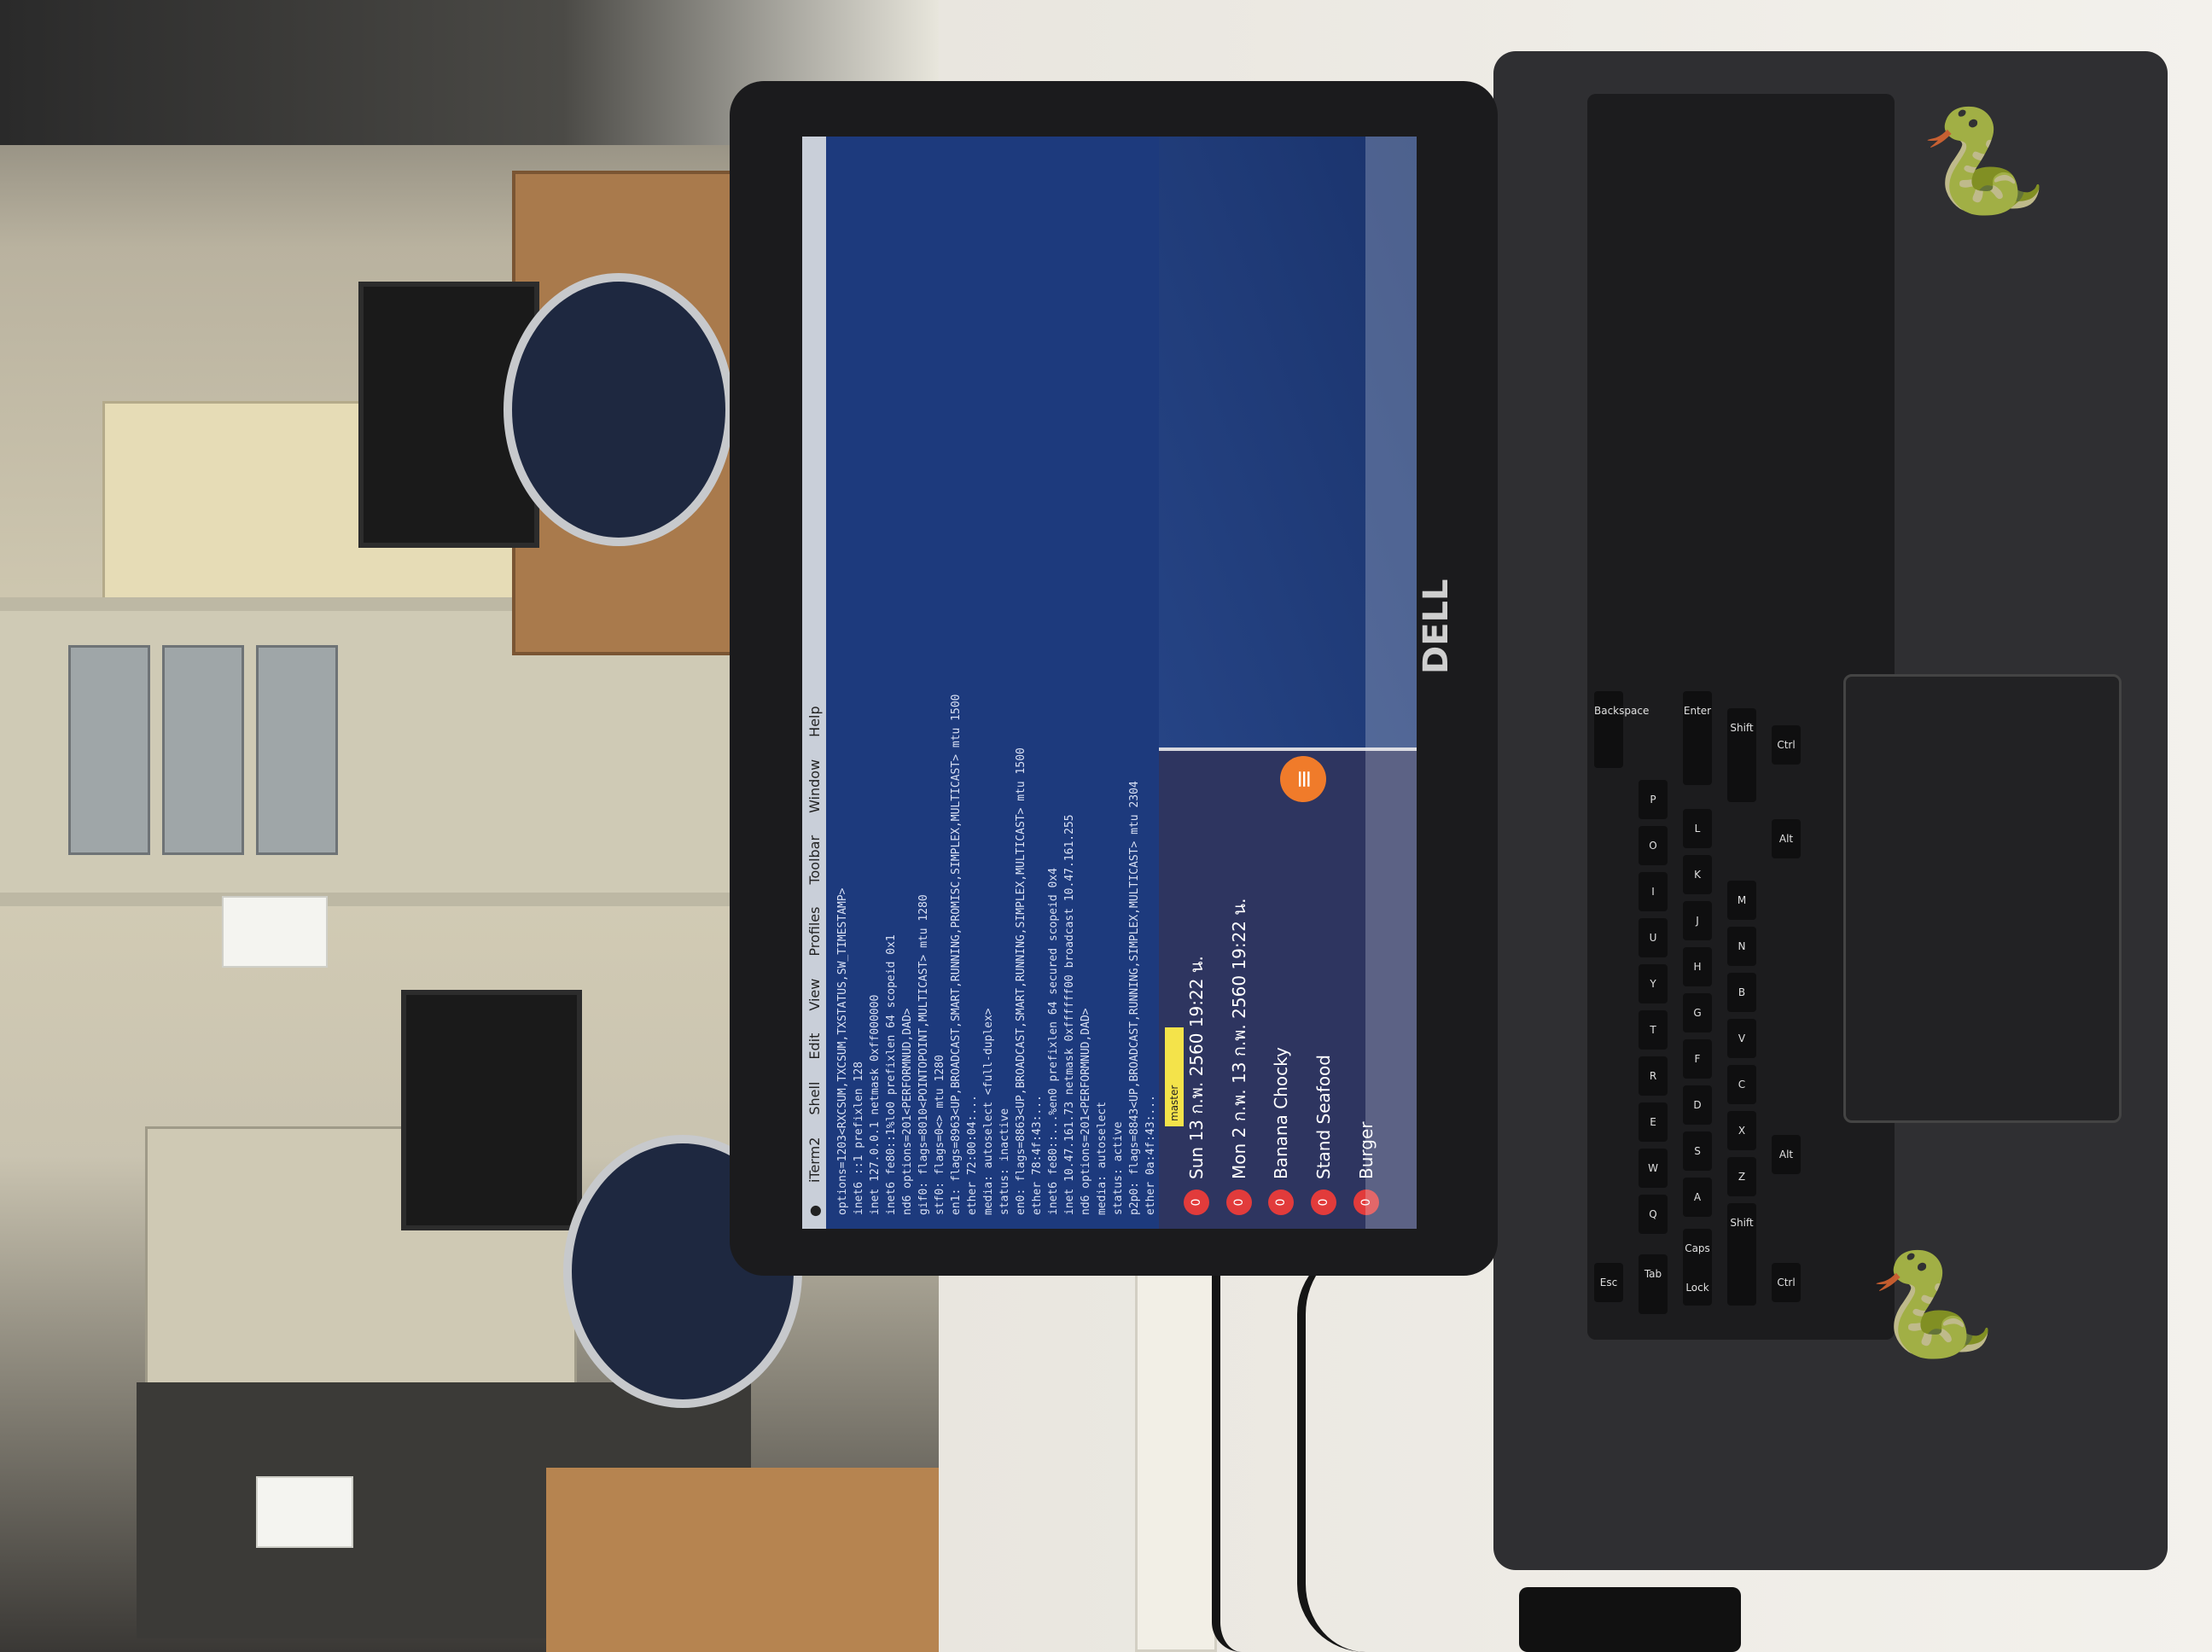  Describe the element at coordinates (875, 1104) in the screenshot. I see `terminal-line: inet 127.0.0.1 netmask 0xff000000` at that location.